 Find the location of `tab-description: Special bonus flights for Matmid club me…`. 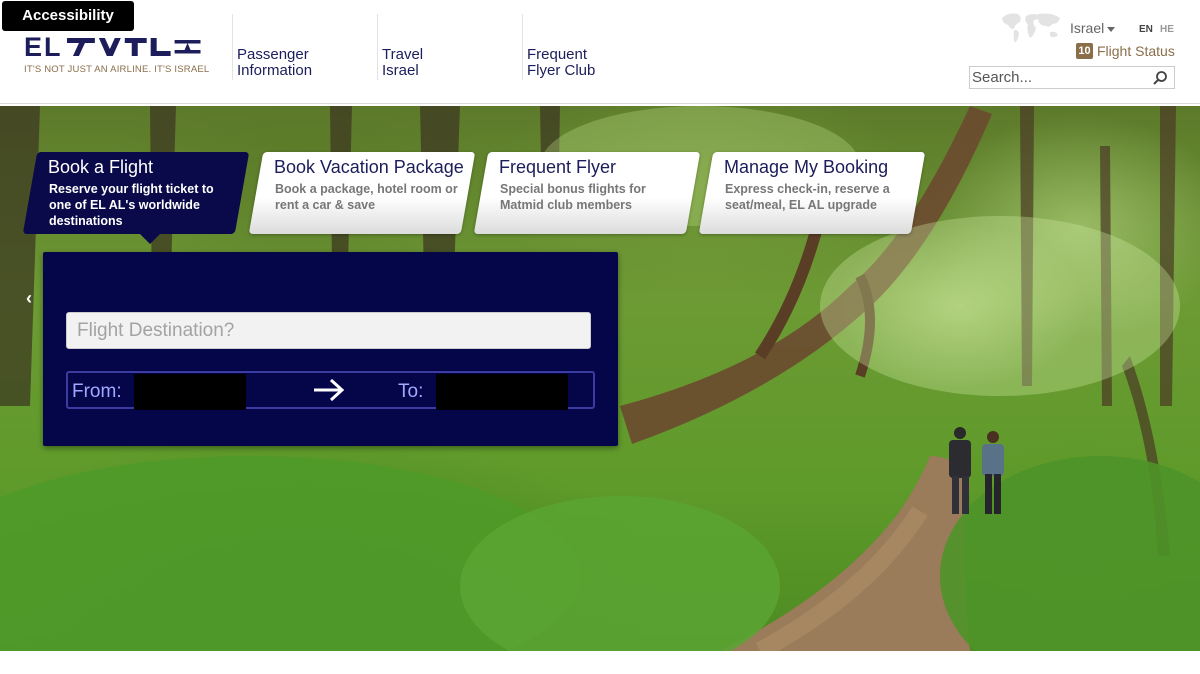

tab-description: Special bonus flights for Matmid club me… is located at coordinates (587, 197).